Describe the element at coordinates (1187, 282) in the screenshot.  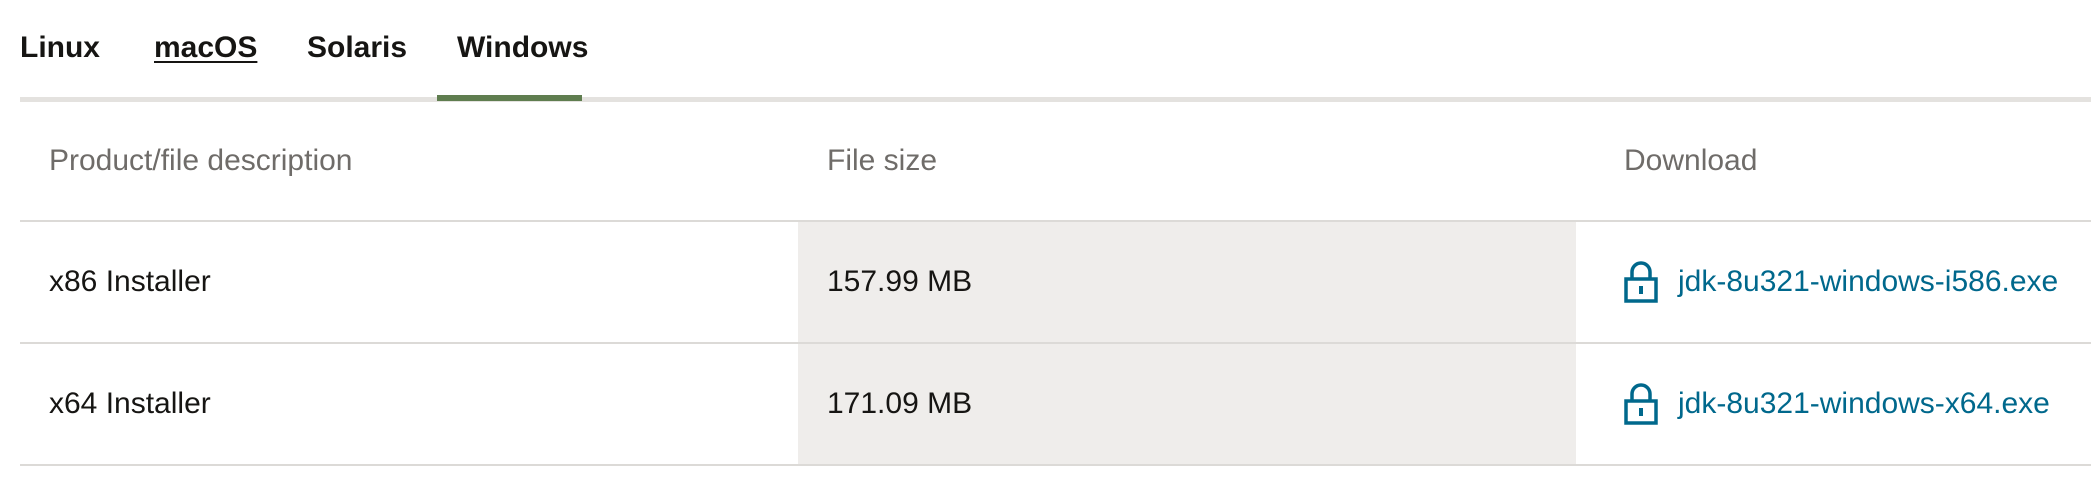
I see `file-size: 157.99 MB` at that location.